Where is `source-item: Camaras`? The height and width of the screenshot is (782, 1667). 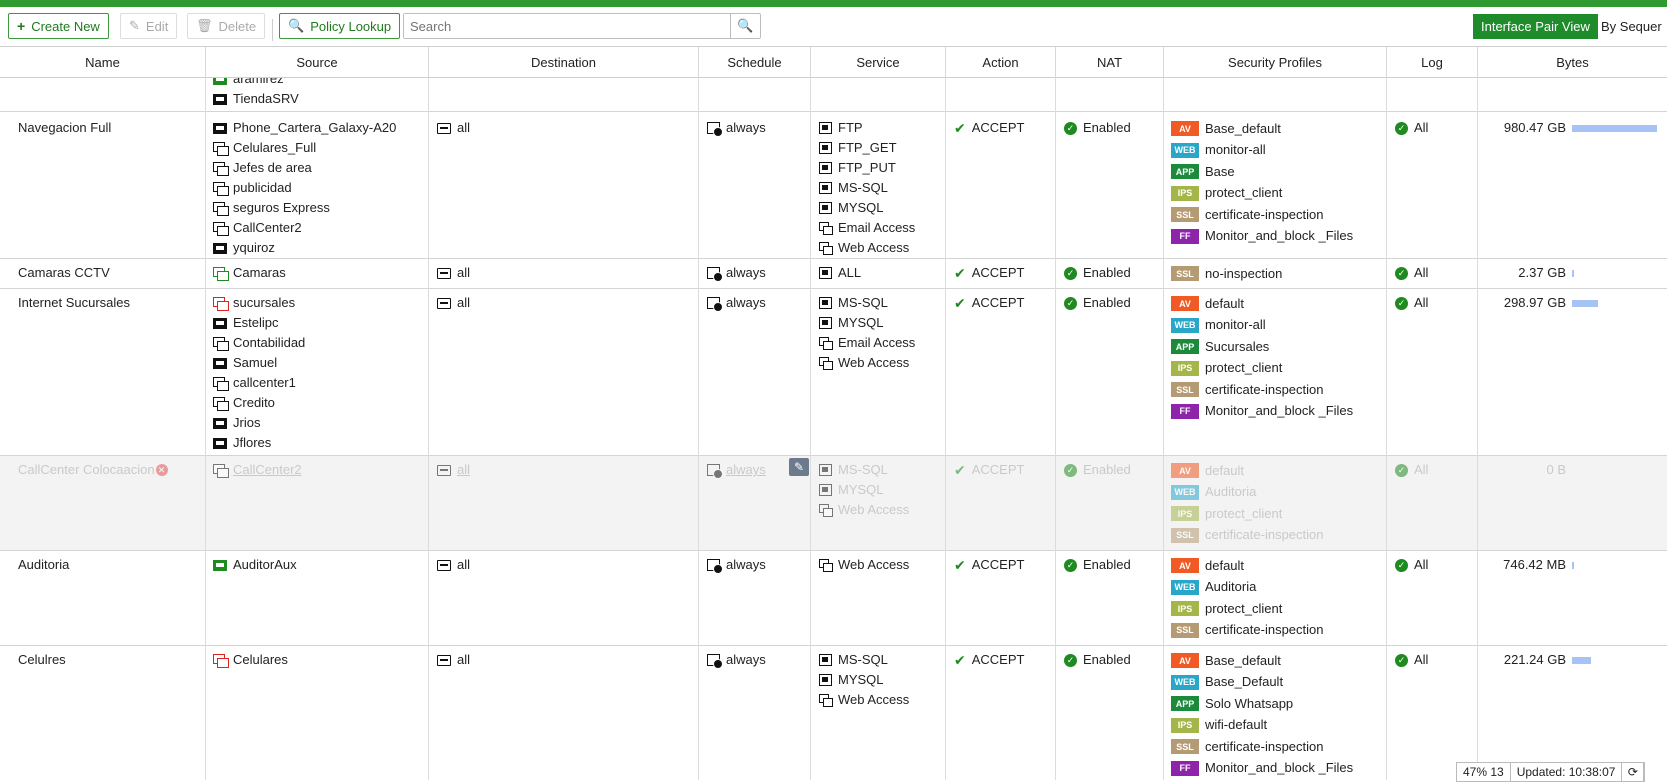 source-item: Camaras is located at coordinates (249, 273).